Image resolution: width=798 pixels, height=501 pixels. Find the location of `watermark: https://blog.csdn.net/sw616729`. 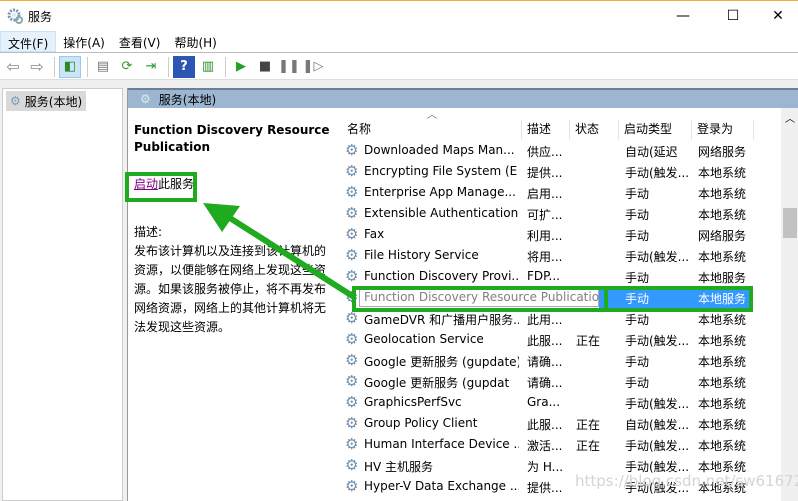

watermark: https://blog.csdn.net/sw616729 is located at coordinates (686, 481).